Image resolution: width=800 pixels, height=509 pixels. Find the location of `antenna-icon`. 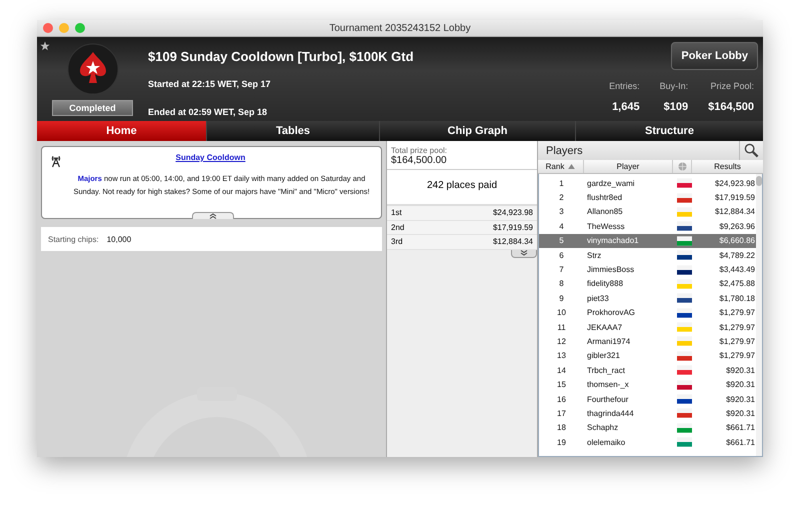

antenna-icon is located at coordinates (56, 161).